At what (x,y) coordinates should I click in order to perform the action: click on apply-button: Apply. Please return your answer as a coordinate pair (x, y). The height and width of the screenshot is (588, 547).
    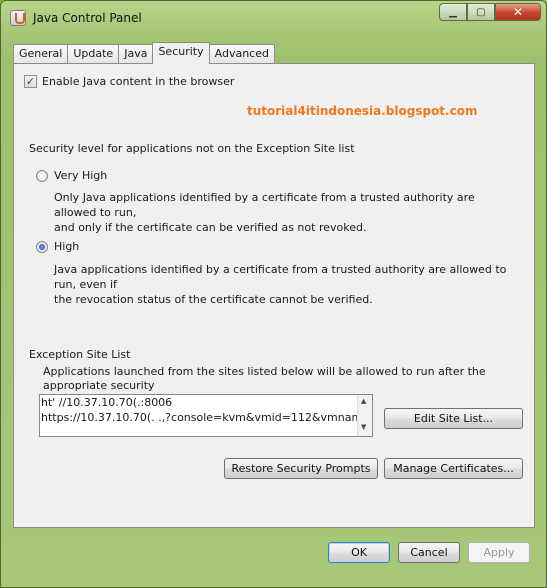
    Looking at the image, I should click on (499, 552).